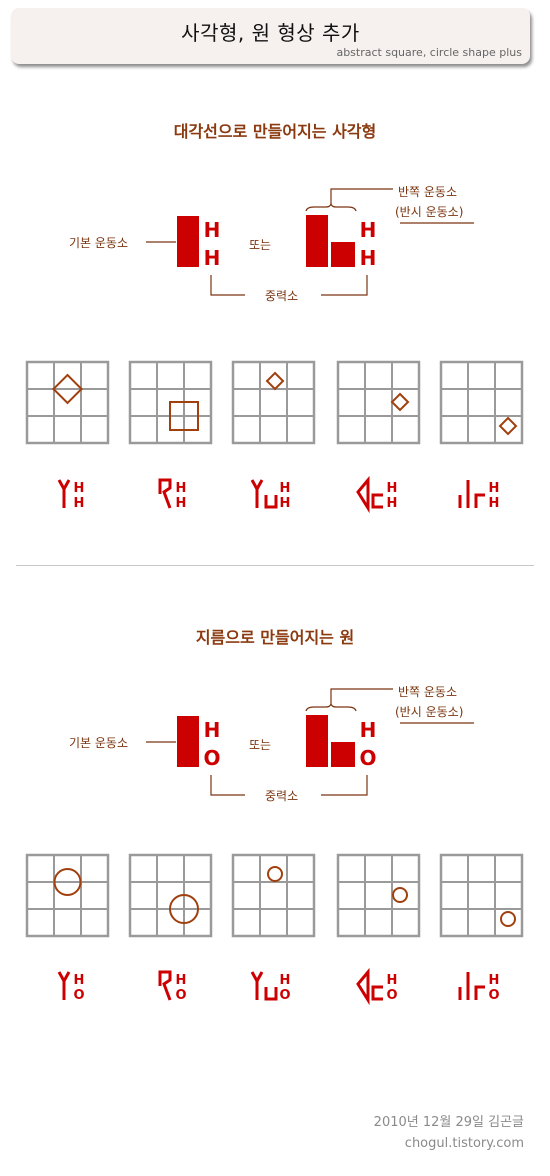 The image size is (550, 1176). What do you see at coordinates (448, 1122) in the screenshot?
I see `footer-date: 2010년 12월 29일 김곤글` at bounding box center [448, 1122].